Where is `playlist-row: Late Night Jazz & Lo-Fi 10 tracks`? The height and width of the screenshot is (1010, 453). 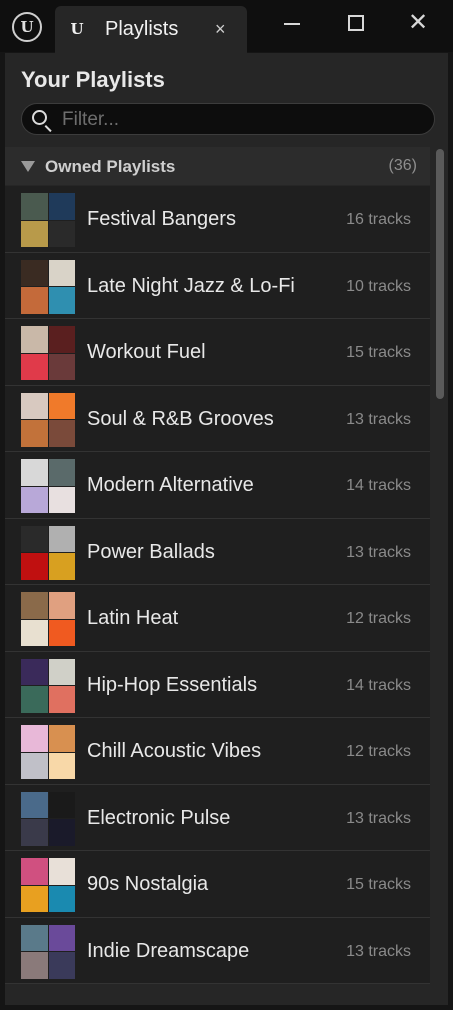 playlist-row: Late Night Jazz & Lo-Fi 10 tracks is located at coordinates (217, 285).